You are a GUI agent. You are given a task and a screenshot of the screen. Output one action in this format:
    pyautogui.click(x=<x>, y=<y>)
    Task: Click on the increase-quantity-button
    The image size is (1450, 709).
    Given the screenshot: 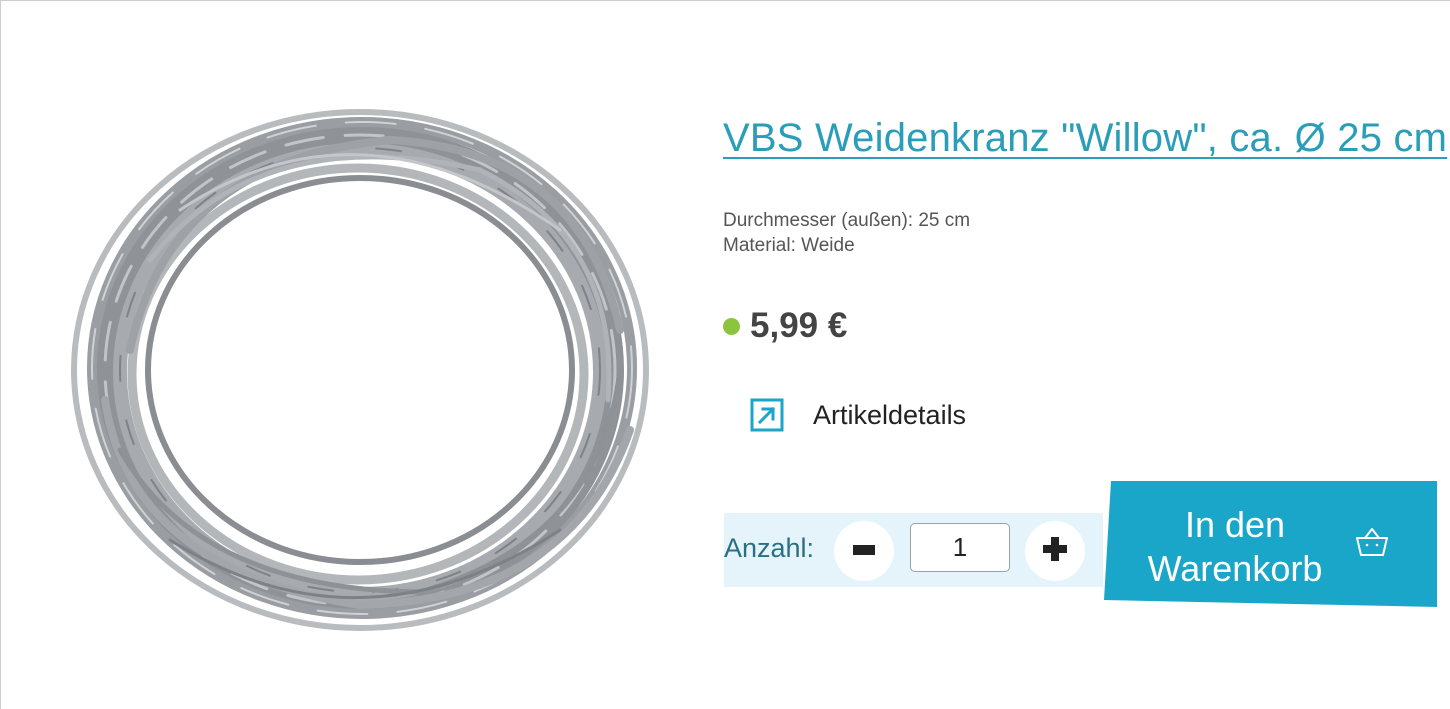 What is the action you would take?
    pyautogui.click(x=1055, y=551)
    